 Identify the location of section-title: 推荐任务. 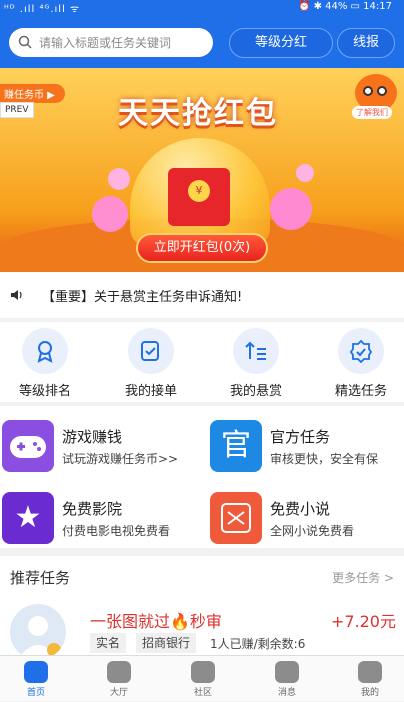
(40, 578).